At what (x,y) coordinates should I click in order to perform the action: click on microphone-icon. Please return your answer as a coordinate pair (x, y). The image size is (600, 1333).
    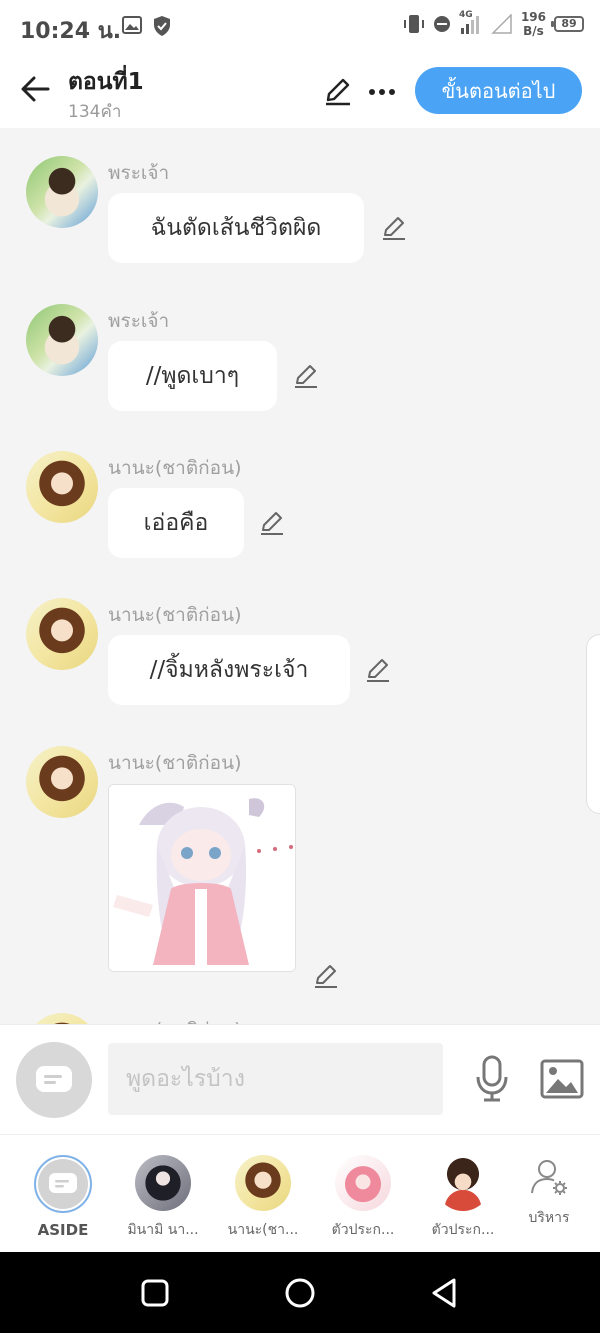
    Looking at the image, I should click on (492, 1079).